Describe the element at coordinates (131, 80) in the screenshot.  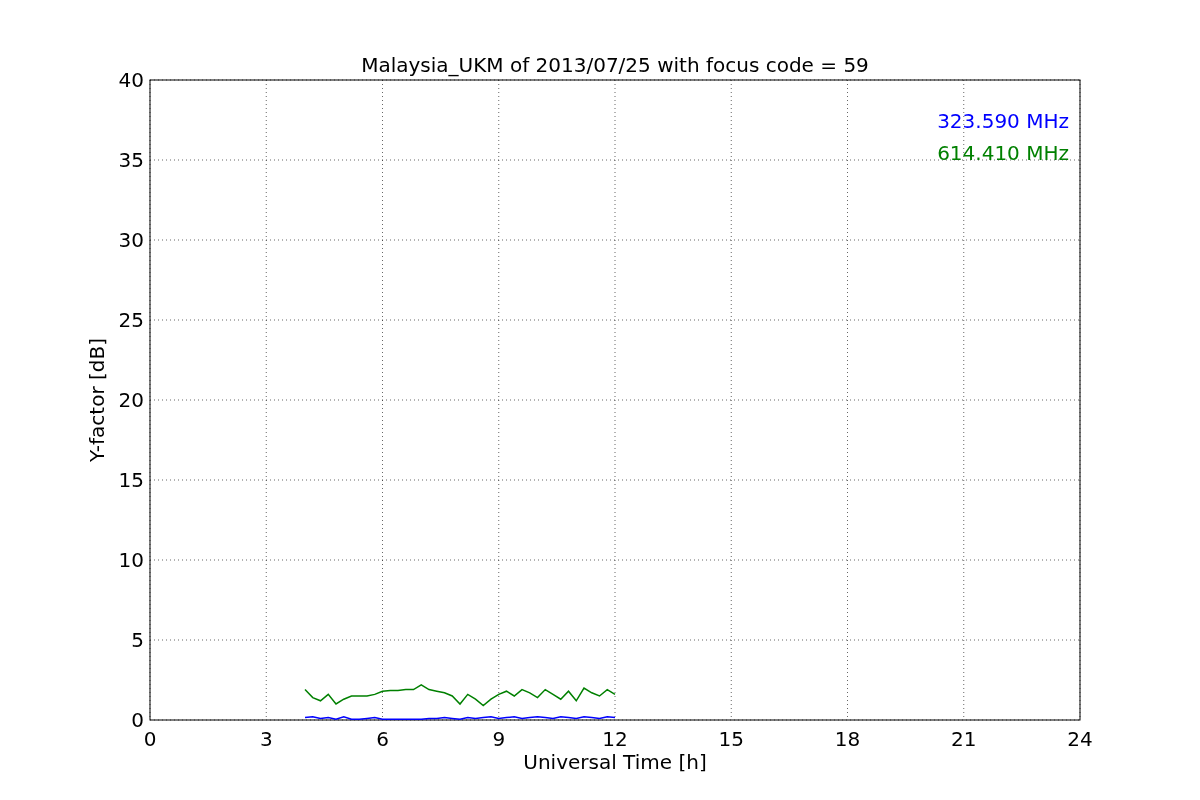
I see `y-tick-label: 40` at that location.